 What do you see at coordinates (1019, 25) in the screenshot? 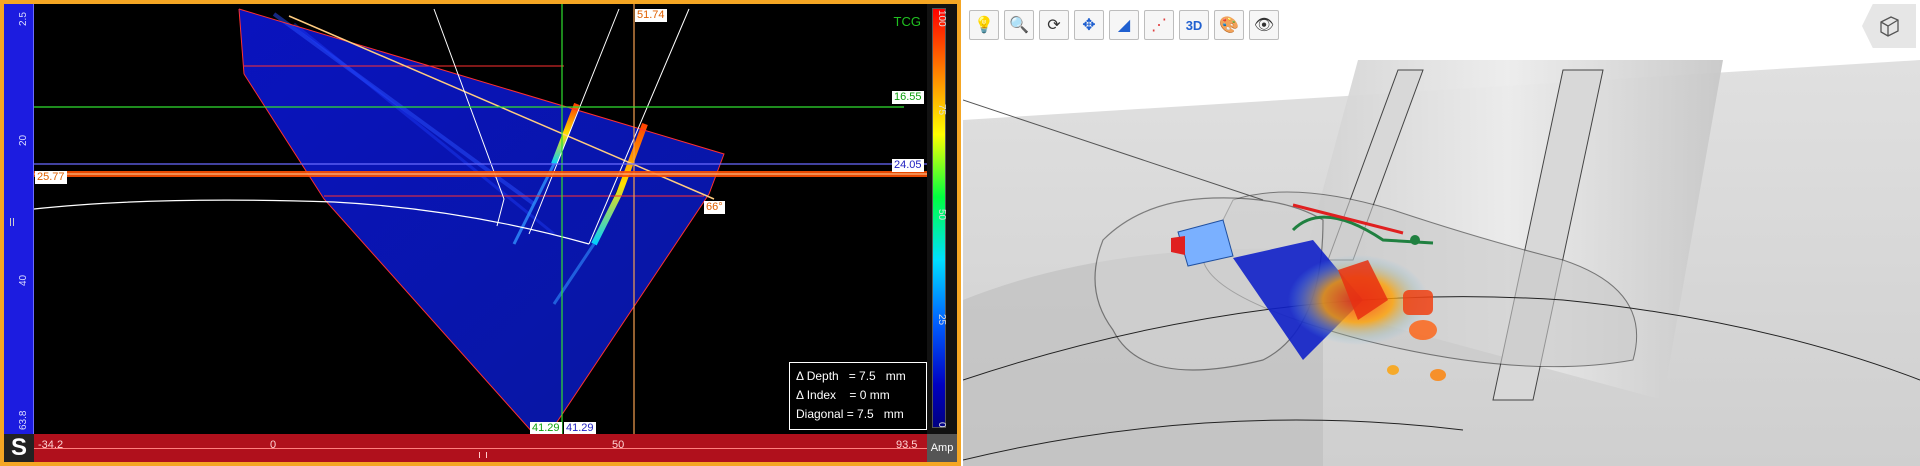
I see `zoom-icon: 🔍` at bounding box center [1019, 25].